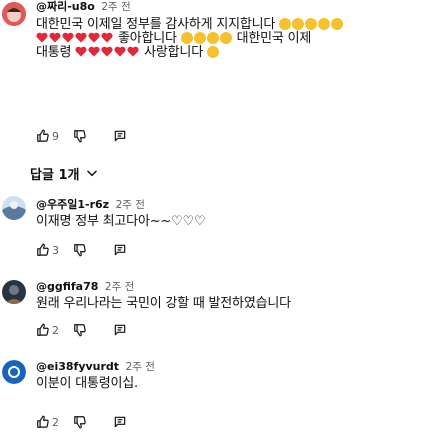 This screenshot has width=436, height=443. What do you see at coordinates (121, 221) in the screenshot?
I see `comment-text: 이재명 정부 최고다아~~♡♡♡` at bounding box center [121, 221].